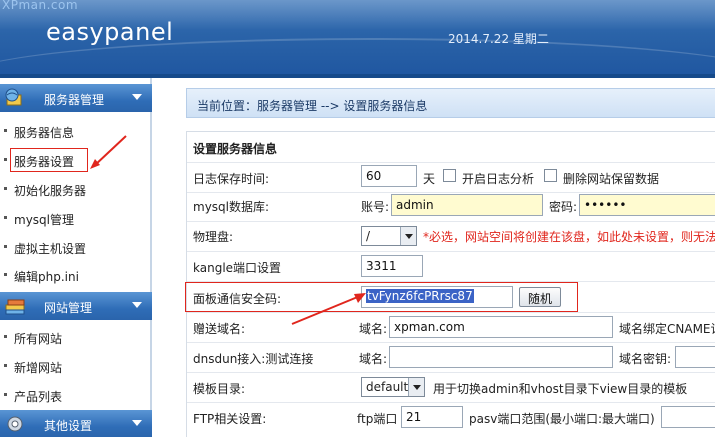 This screenshot has width=715, height=437. What do you see at coordinates (50, 249) in the screenshot?
I see `sidebar-item-label: 虚拟主机设置` at bounding box center [50, 249].